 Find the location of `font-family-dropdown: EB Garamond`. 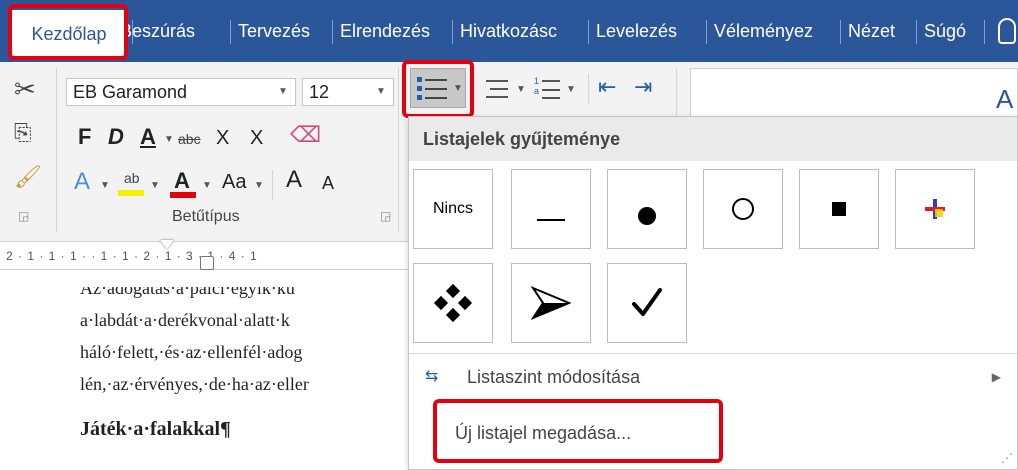

font-family-dropdown: EB Garamond is located at coordinates (181, 92).